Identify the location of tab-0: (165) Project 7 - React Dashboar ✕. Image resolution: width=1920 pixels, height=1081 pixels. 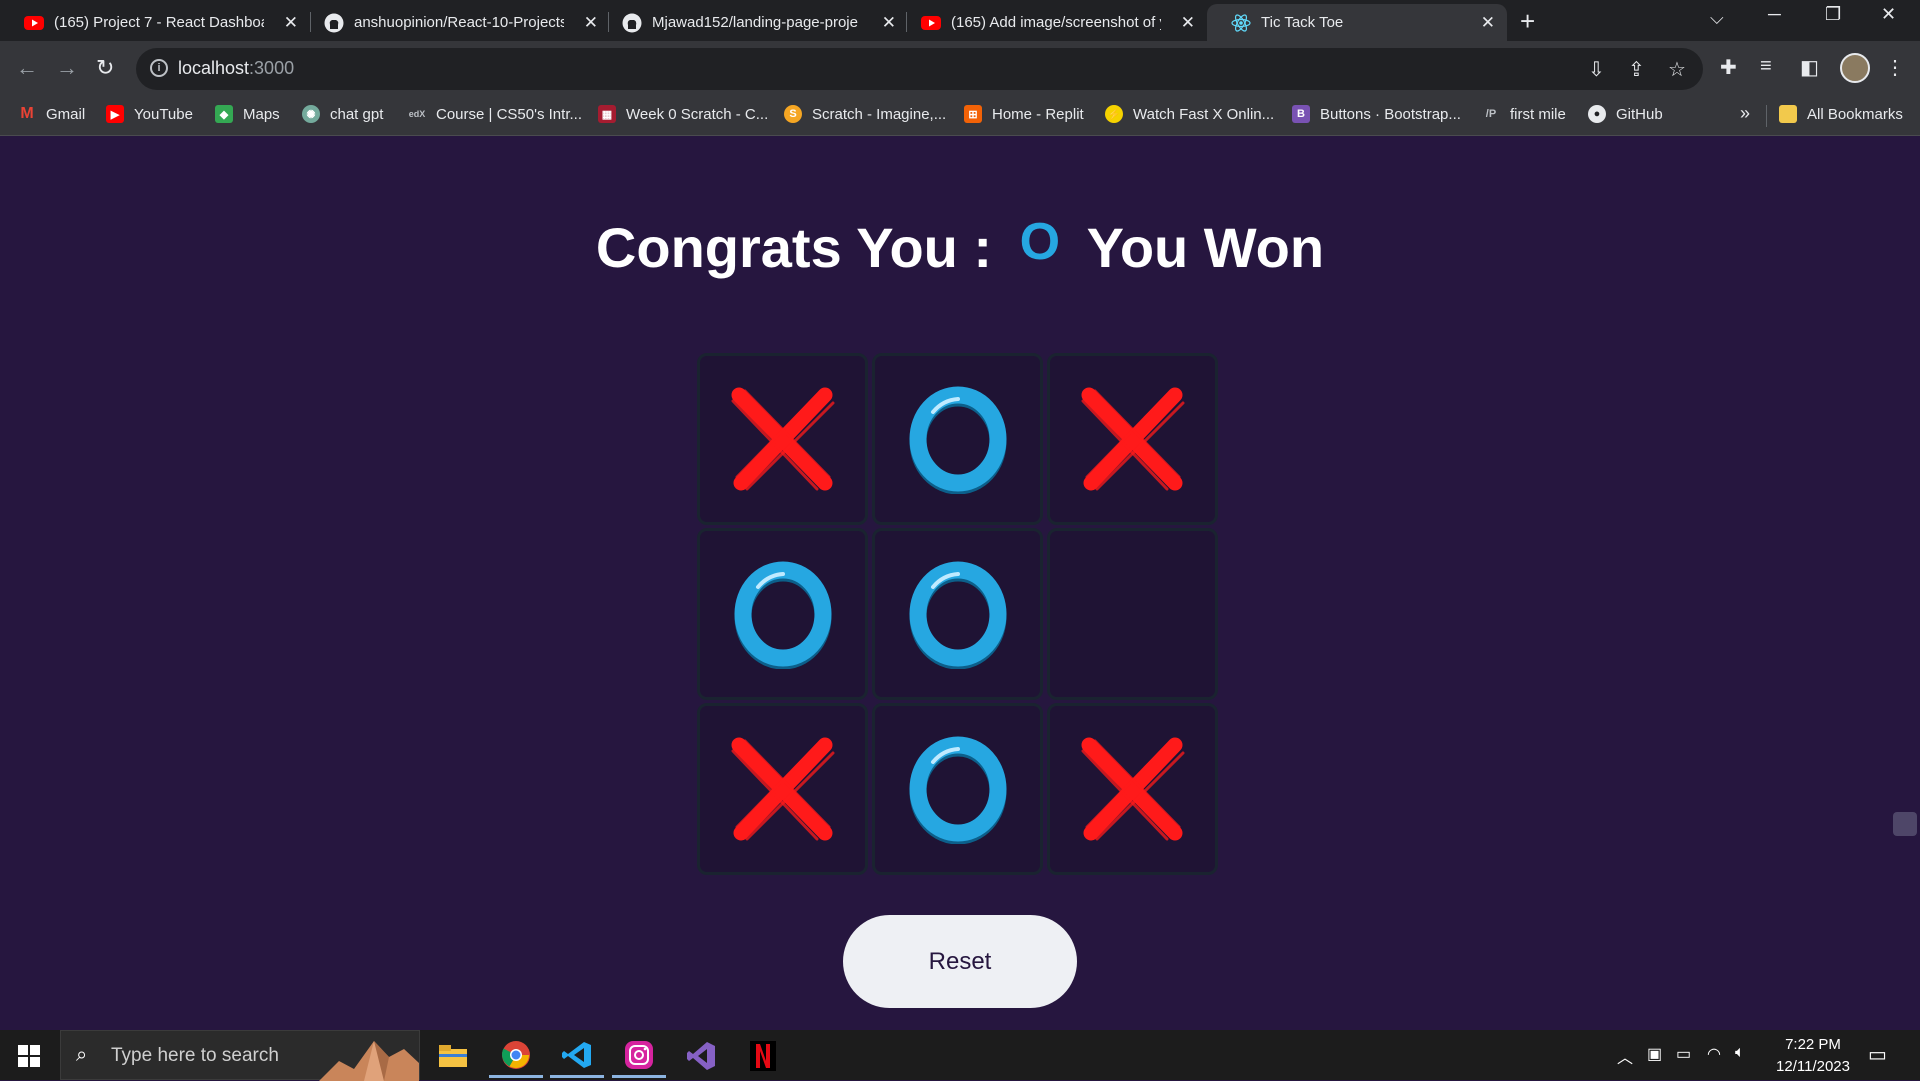
(155, 22).